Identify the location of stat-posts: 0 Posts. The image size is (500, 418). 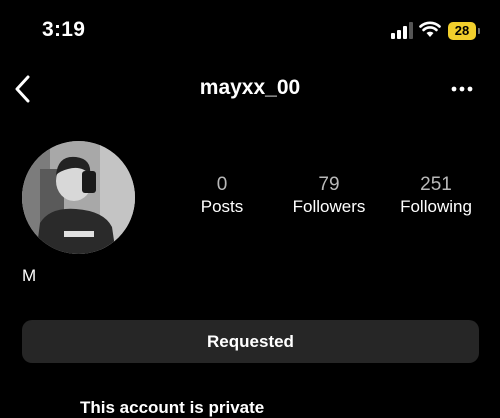
(222, 196).